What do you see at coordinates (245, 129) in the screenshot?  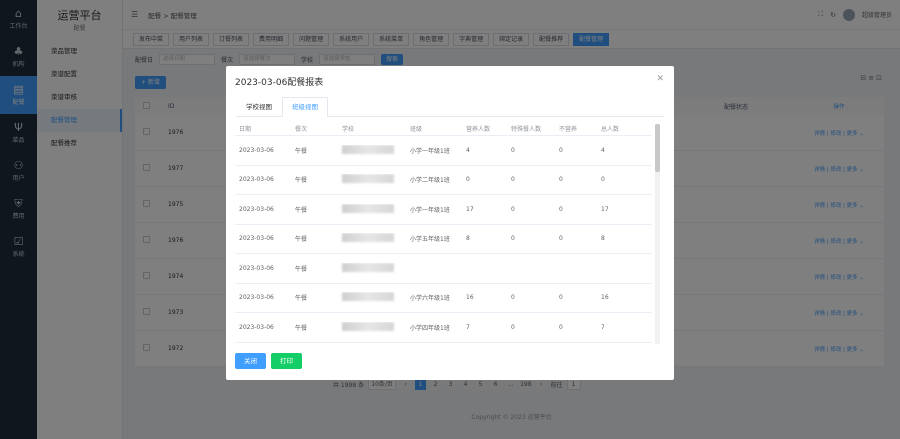 I see `report-header-cell: 日期` at bounding box center [245, 129].